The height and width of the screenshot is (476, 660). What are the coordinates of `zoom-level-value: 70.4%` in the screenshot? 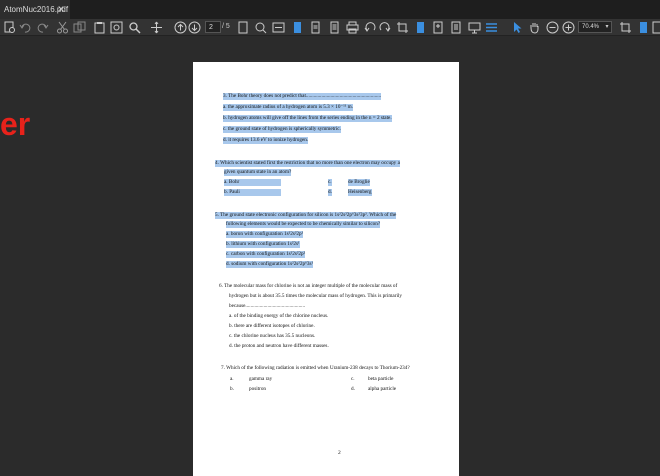 It's located at (591, 27).